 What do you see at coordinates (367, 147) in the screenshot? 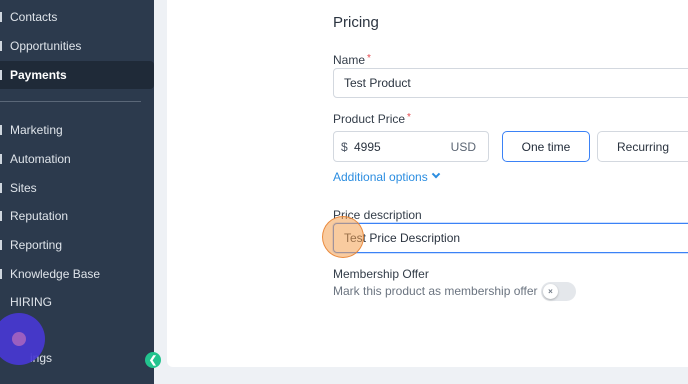
I see `price-value: 4995` at bounding box center [367, 147].